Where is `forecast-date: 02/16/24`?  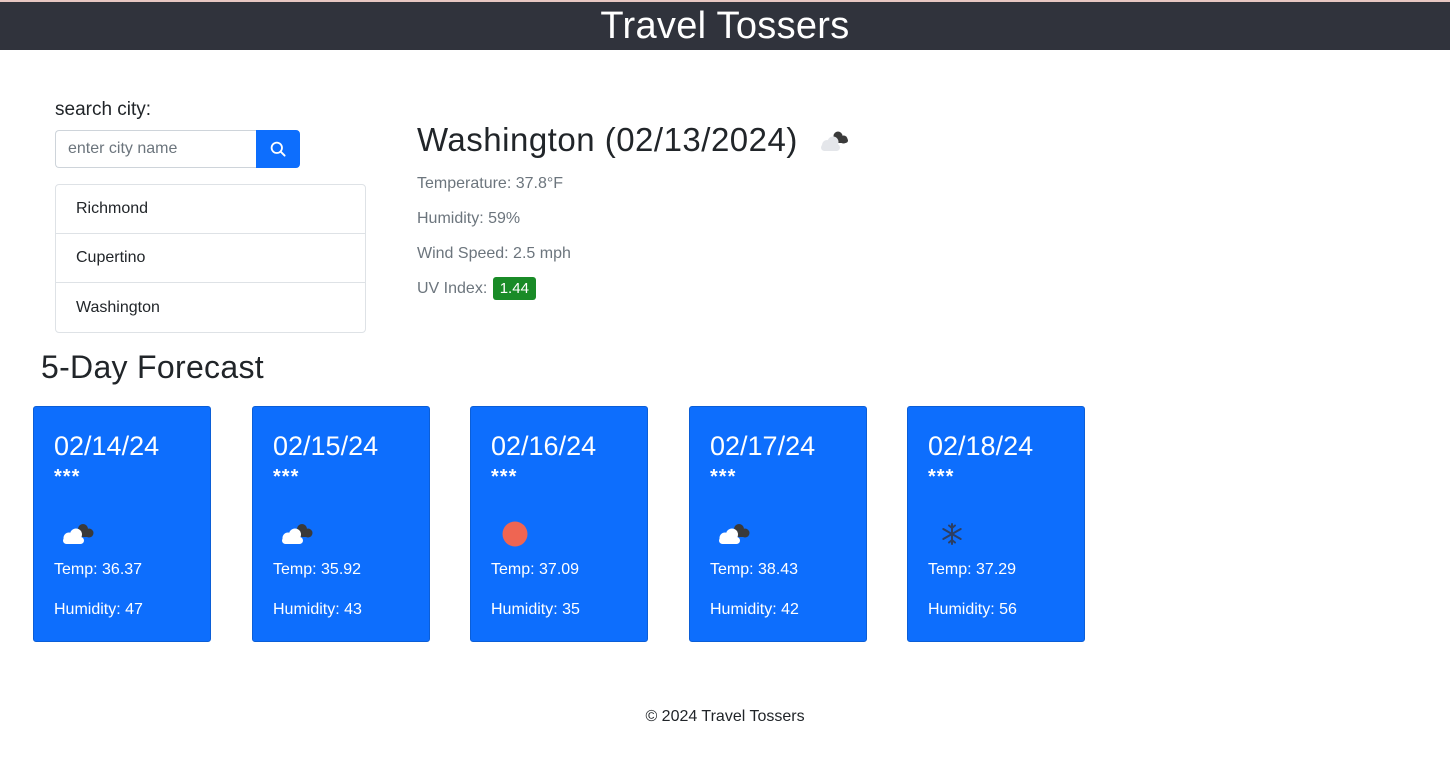
forecast-date: 02/16/24 is located at coordinates (544, 446).